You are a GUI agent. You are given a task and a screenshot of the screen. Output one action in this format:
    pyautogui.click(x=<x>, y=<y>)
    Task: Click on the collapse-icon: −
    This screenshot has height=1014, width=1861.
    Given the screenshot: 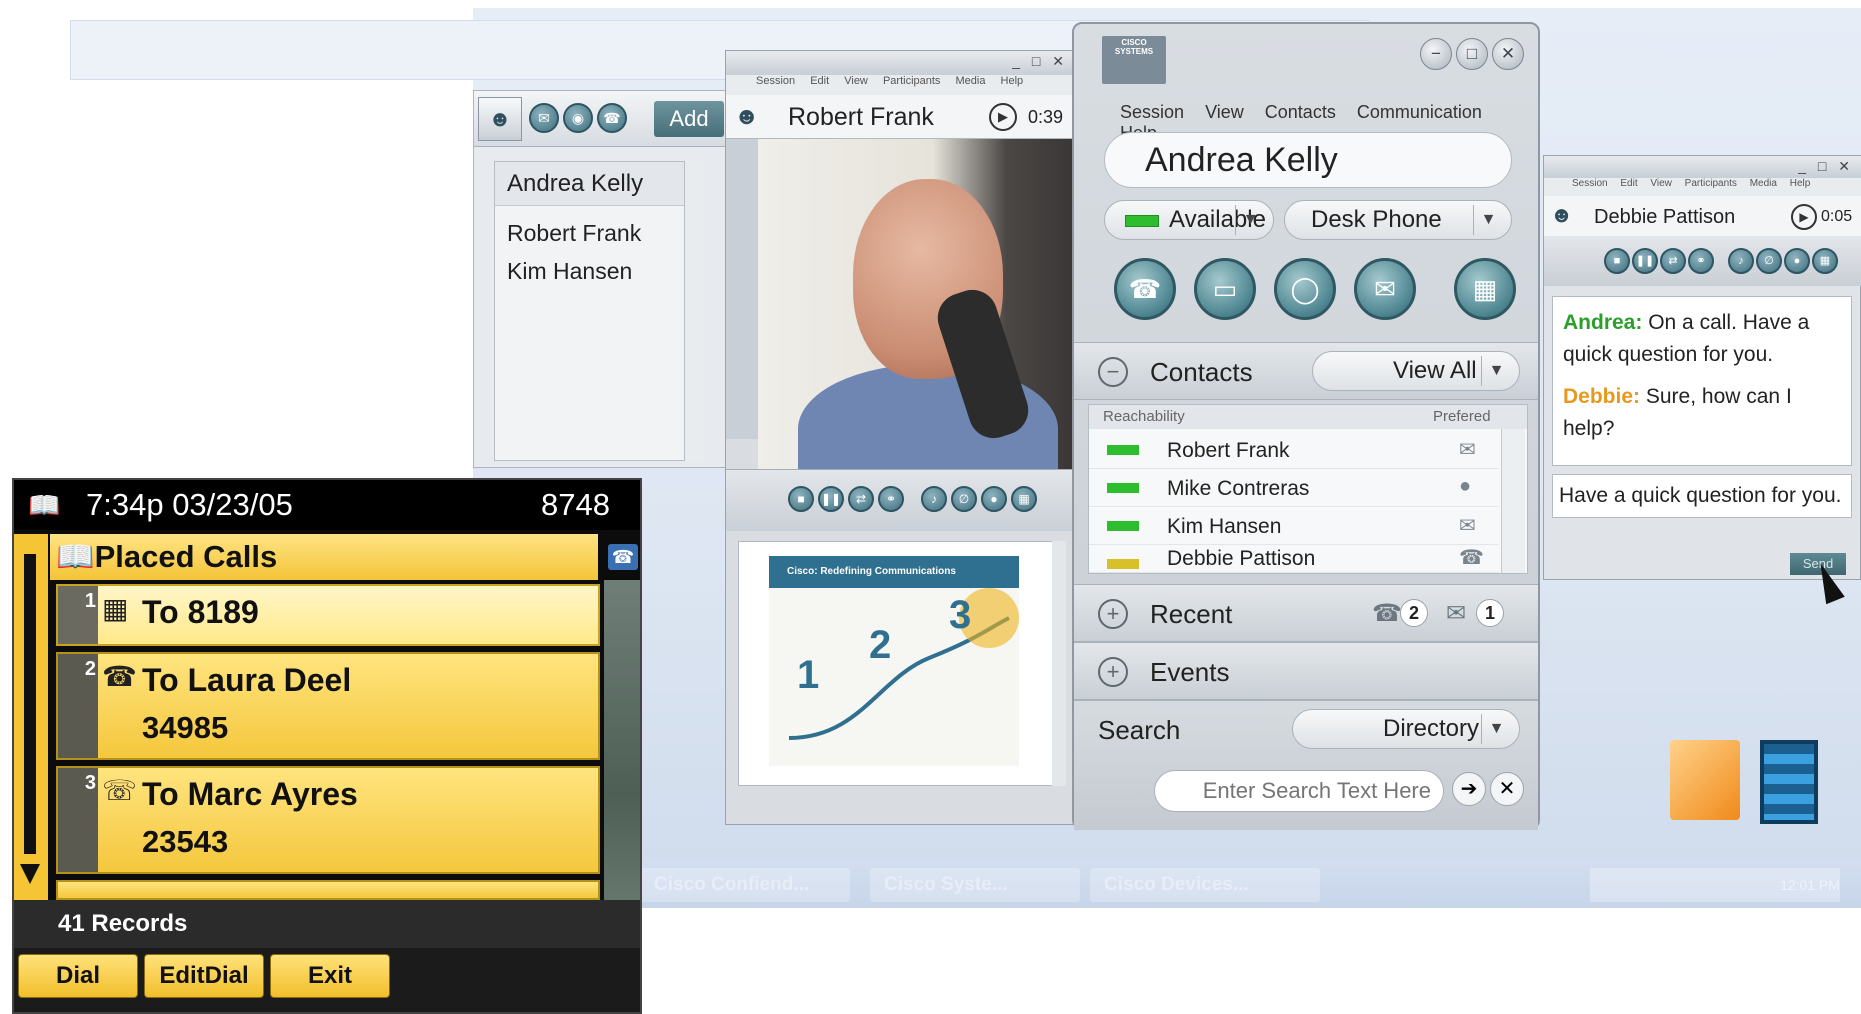 What is the action you would take?
    pyautogui.click(x=1113, y=372)
    